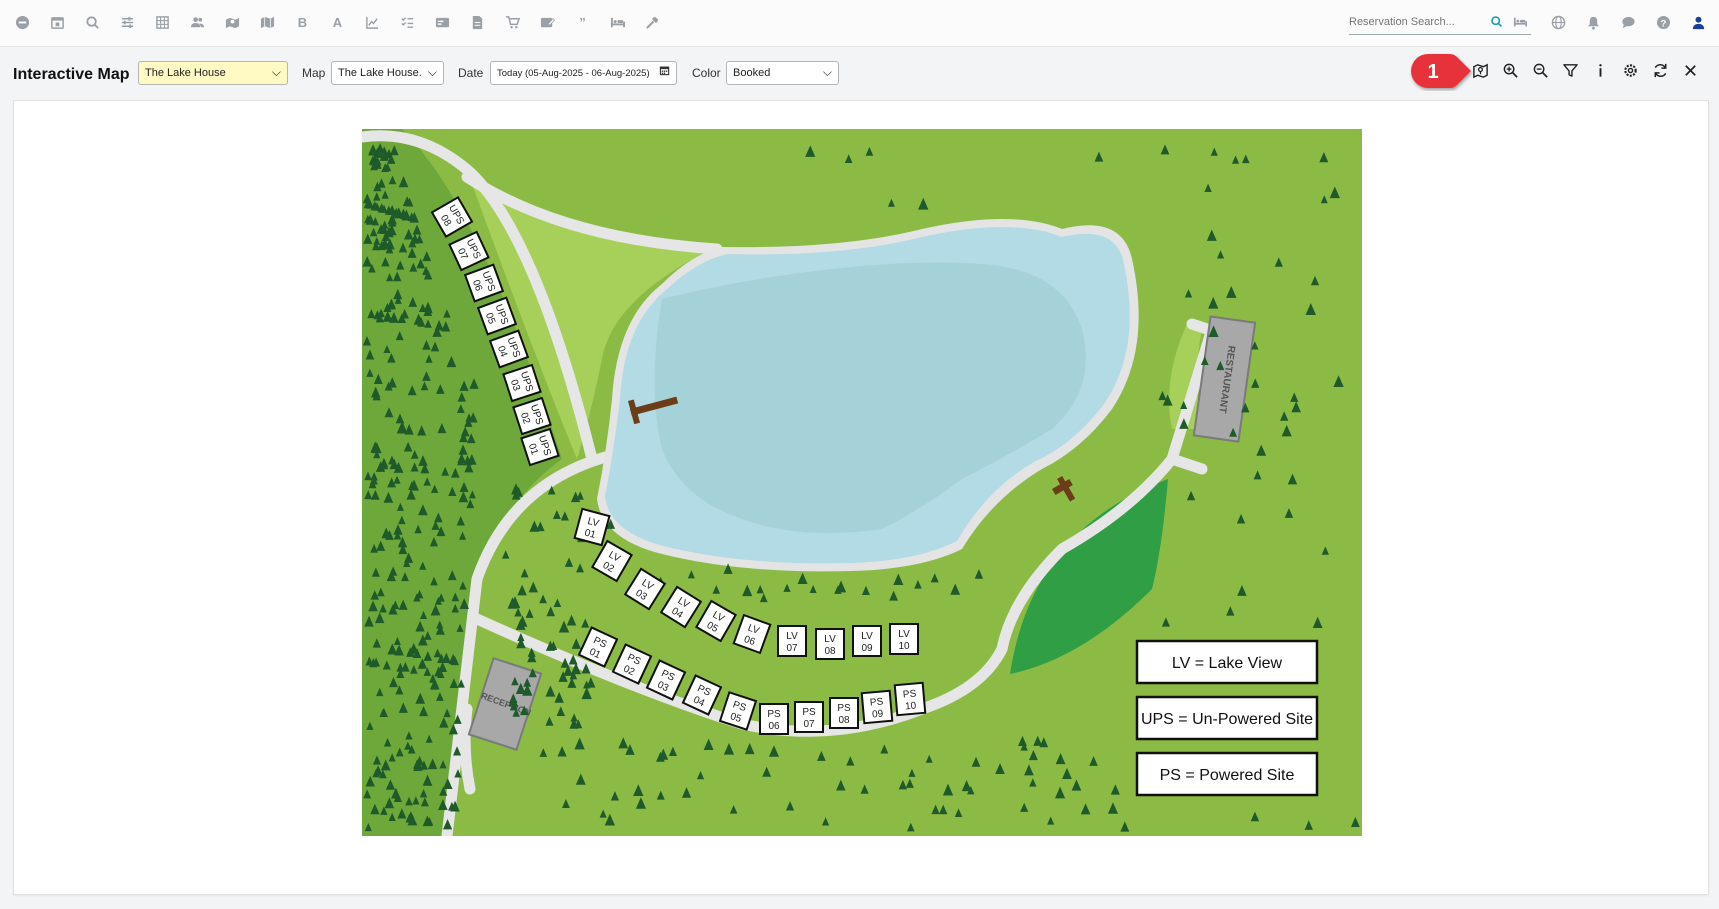  I want to click on settings-icon, so click(1630, 70).